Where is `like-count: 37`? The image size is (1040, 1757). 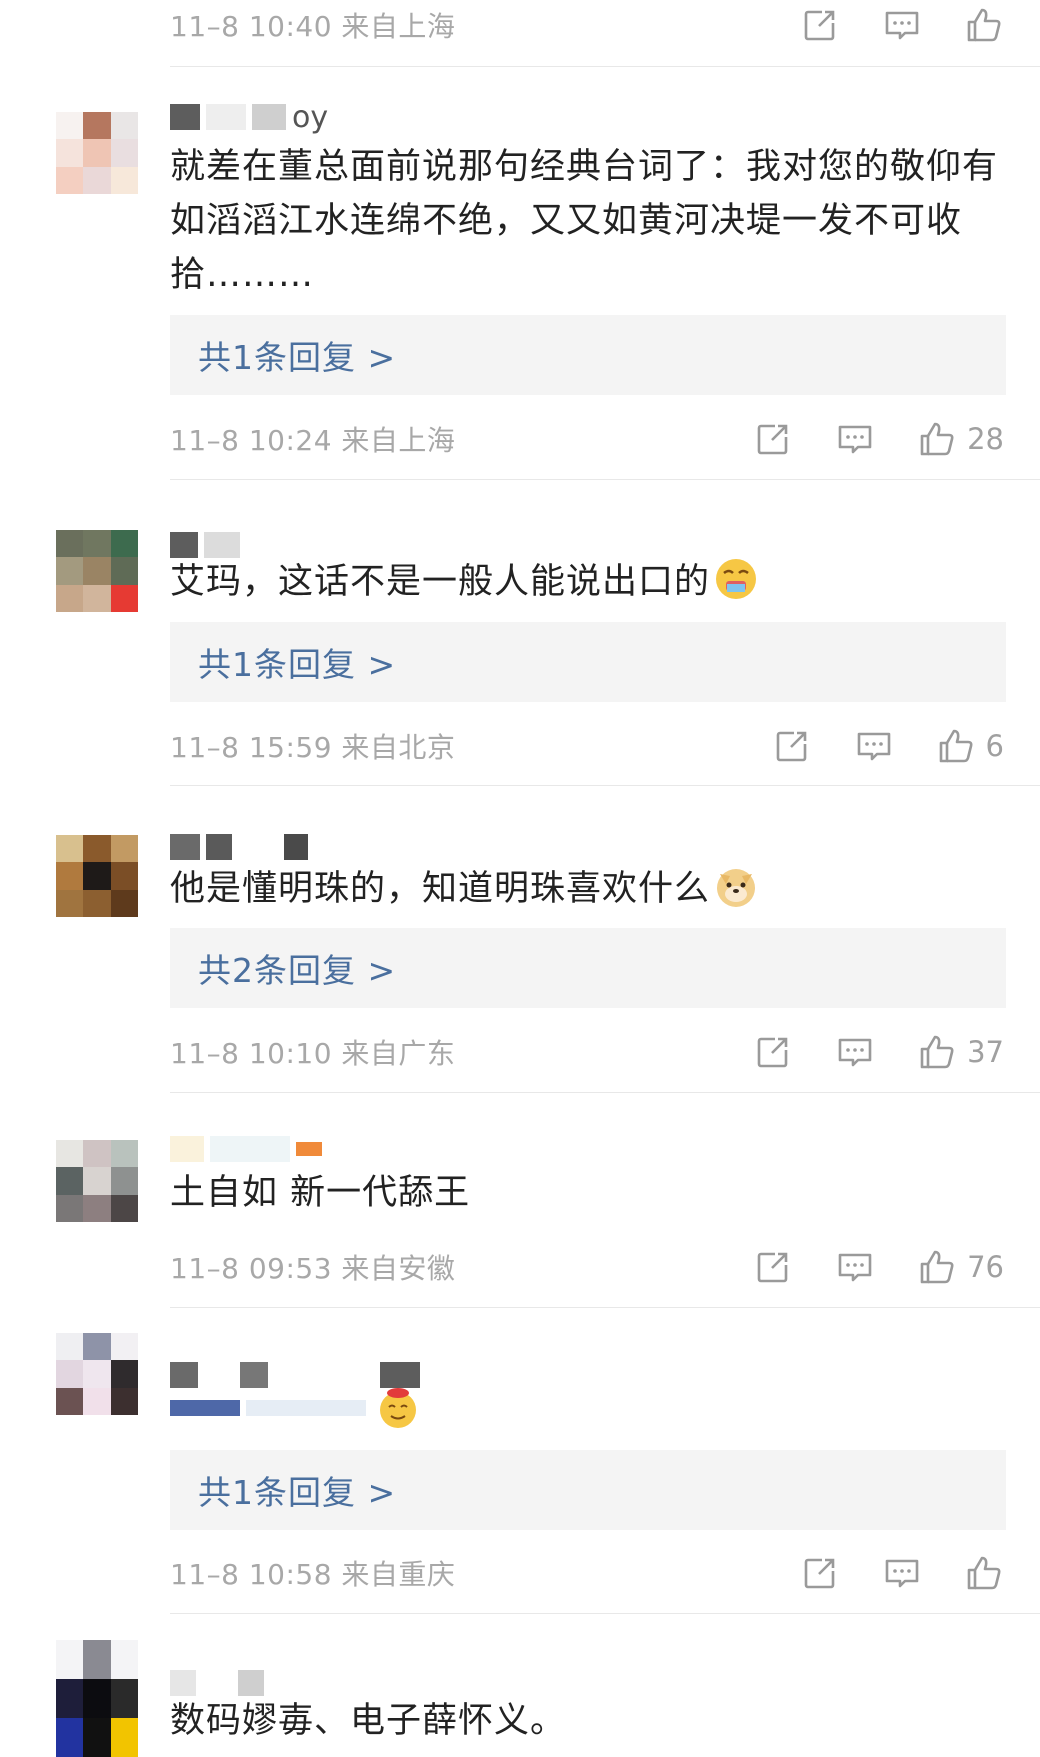
like-count: 37 is located at coordinates (985, 1052).